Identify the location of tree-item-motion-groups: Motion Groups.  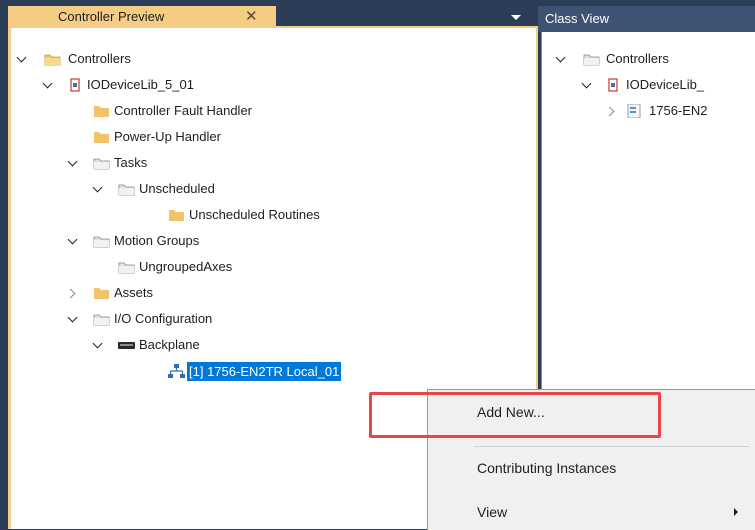
(271, 242).